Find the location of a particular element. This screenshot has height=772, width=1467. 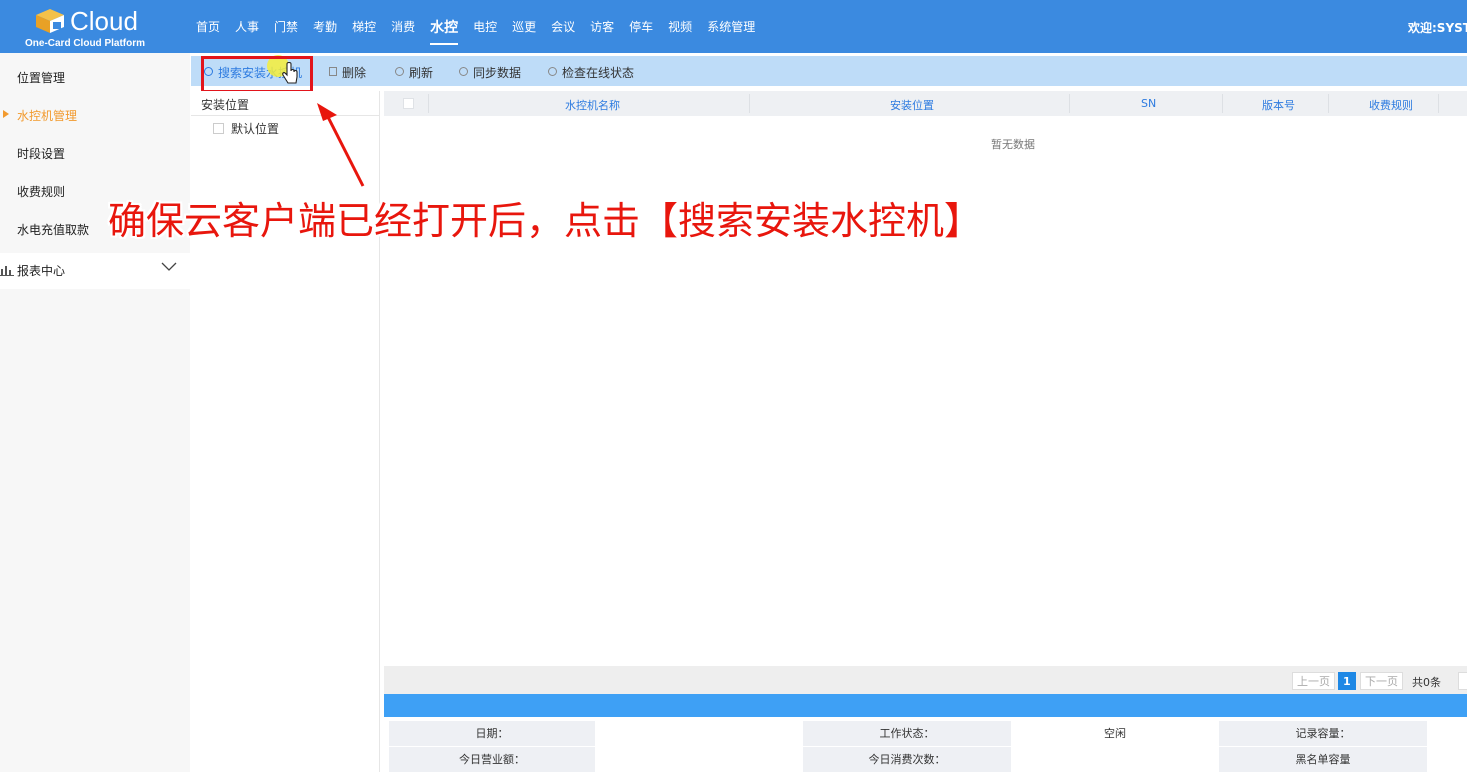

report-label: 报表中心 is located at coordinates (41, 271).